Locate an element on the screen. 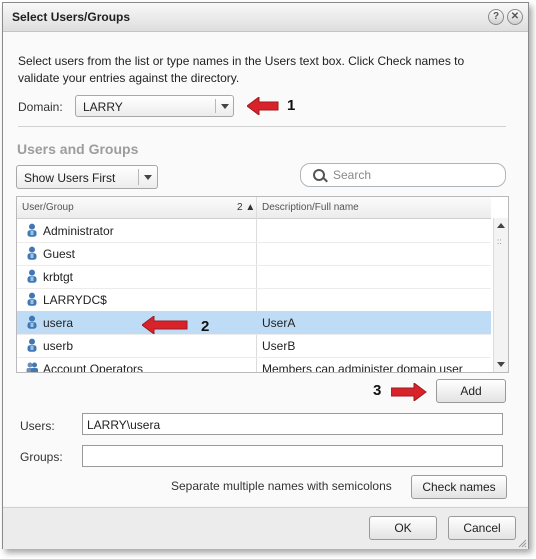 This screenshot has height=559, width=536. table-row: Administrator is located at coordinates (254, 231).